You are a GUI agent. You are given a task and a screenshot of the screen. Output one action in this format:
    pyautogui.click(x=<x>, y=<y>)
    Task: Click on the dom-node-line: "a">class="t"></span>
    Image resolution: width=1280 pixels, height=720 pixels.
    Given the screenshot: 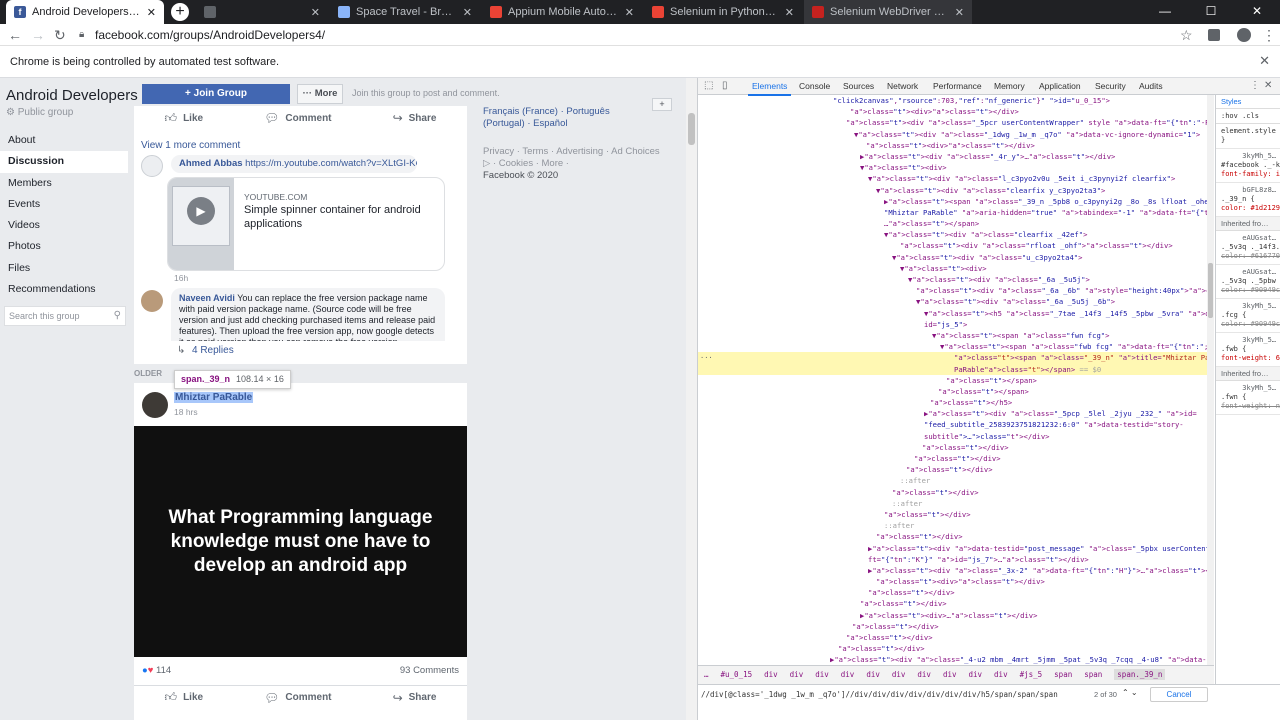 What is the action you would take?
    pyautogui.click(x=952, y=391)
    